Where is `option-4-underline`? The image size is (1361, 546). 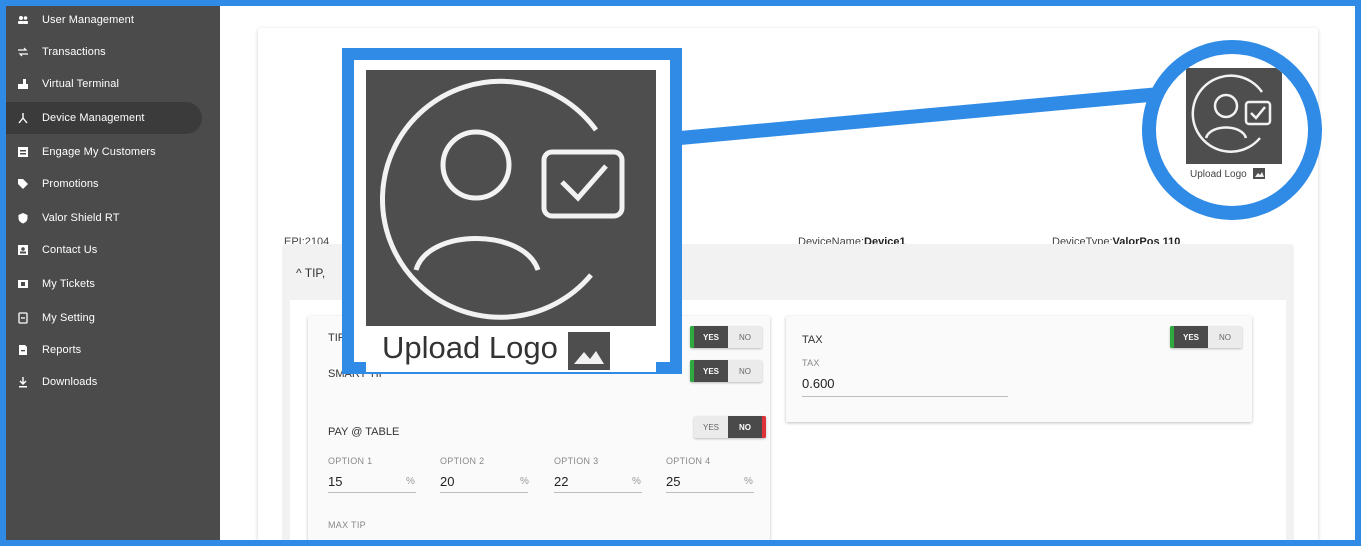 option-4-underline is located at coordinates (710, 492).